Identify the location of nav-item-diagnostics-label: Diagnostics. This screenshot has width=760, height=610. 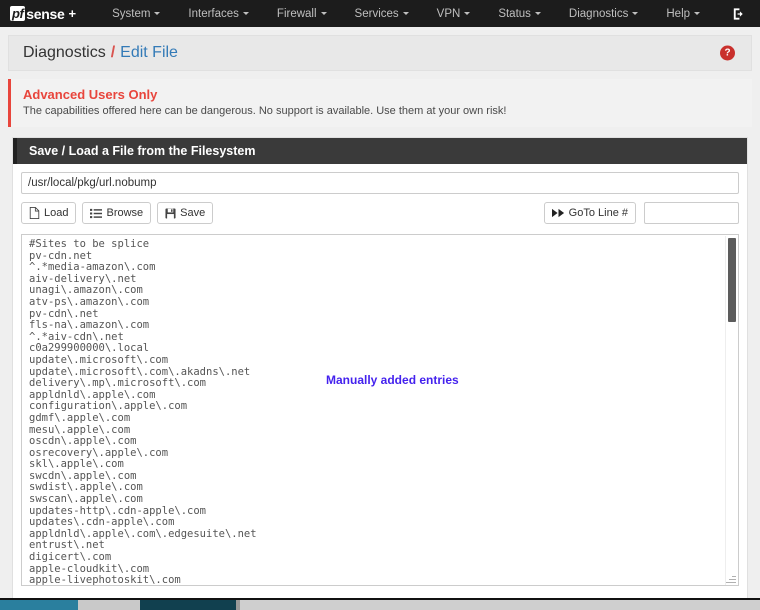
(598, 13).